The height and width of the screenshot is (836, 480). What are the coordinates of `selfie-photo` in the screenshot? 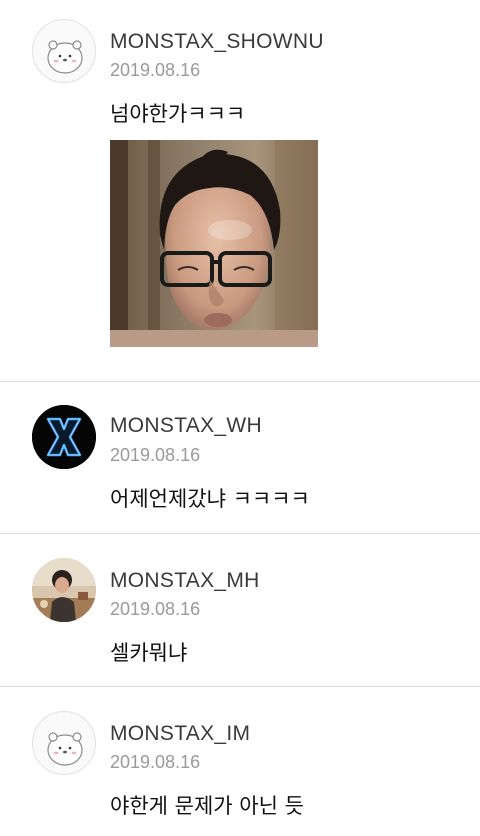 It's located at (214, 243).